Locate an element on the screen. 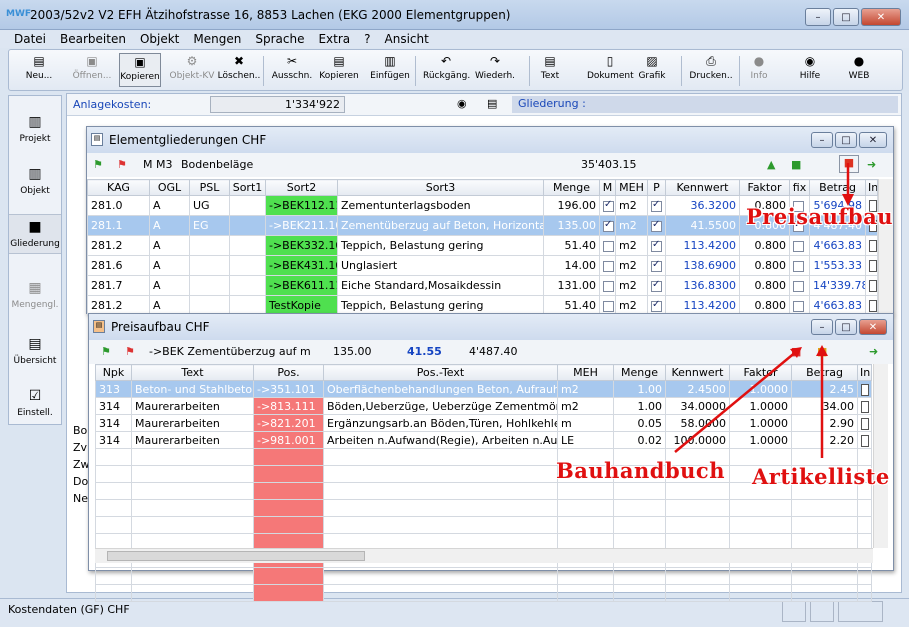 The width and height of the screenshot is (909, 627). tree-icon: ▲ is located at coordinates (771, 164).